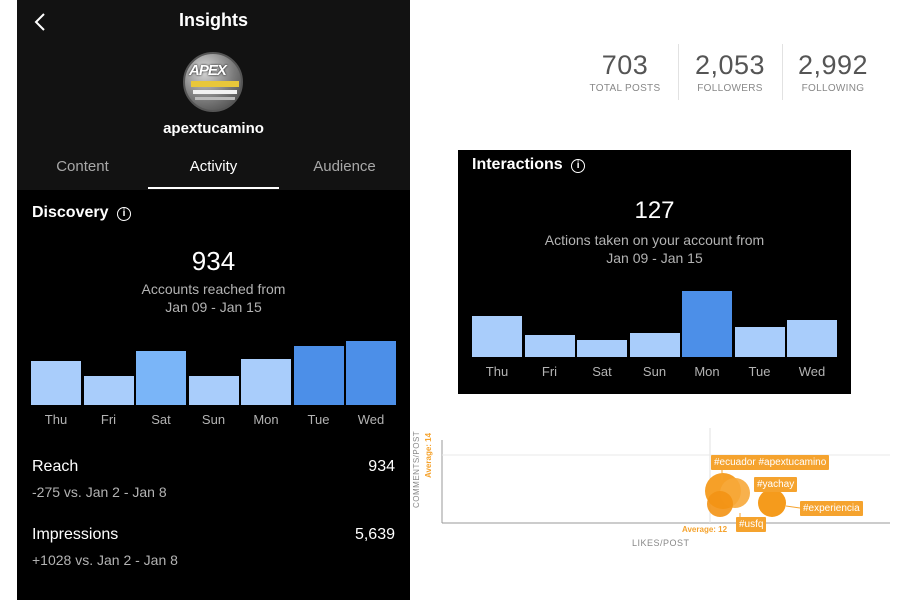  I want to click on impressions-comparison: +1028 vs. Jan 2 - Jan 8, so click(105, 560).